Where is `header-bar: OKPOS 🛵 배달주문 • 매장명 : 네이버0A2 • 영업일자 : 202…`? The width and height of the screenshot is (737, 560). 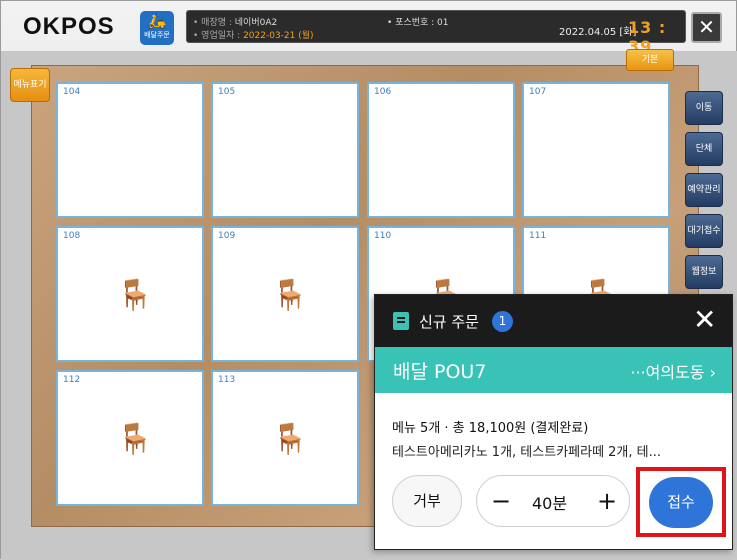
header-bar: OKPOS 🛵 배달주문 • 매장명 : 네이버0A2 • 영업일자 : 202… is located at coordinates (369, 28).